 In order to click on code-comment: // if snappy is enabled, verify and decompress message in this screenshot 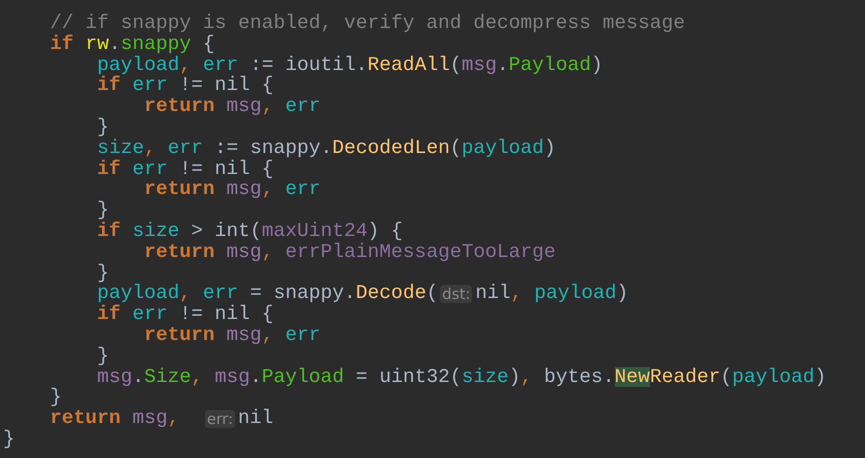, I will do `click(367, 23)`.